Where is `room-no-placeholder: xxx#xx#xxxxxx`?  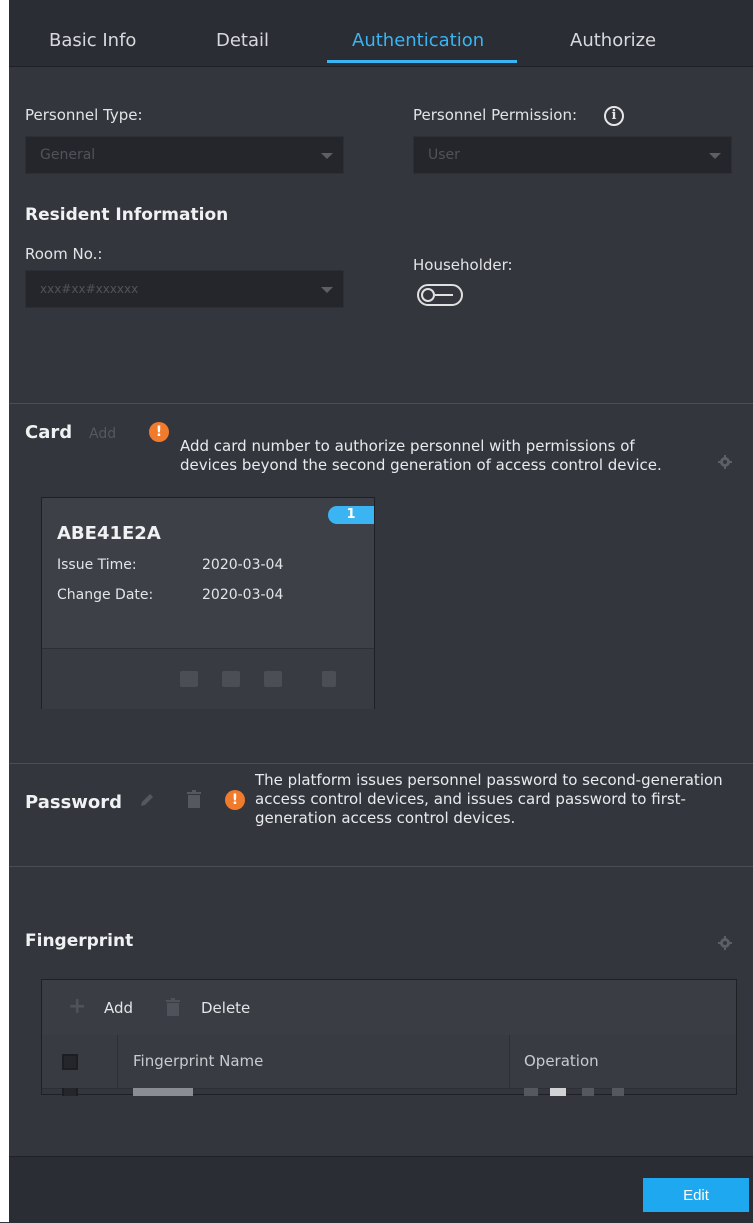 room-no-placeholder: xxx#xx#xxxxxx is located at coordinates (89, 289).